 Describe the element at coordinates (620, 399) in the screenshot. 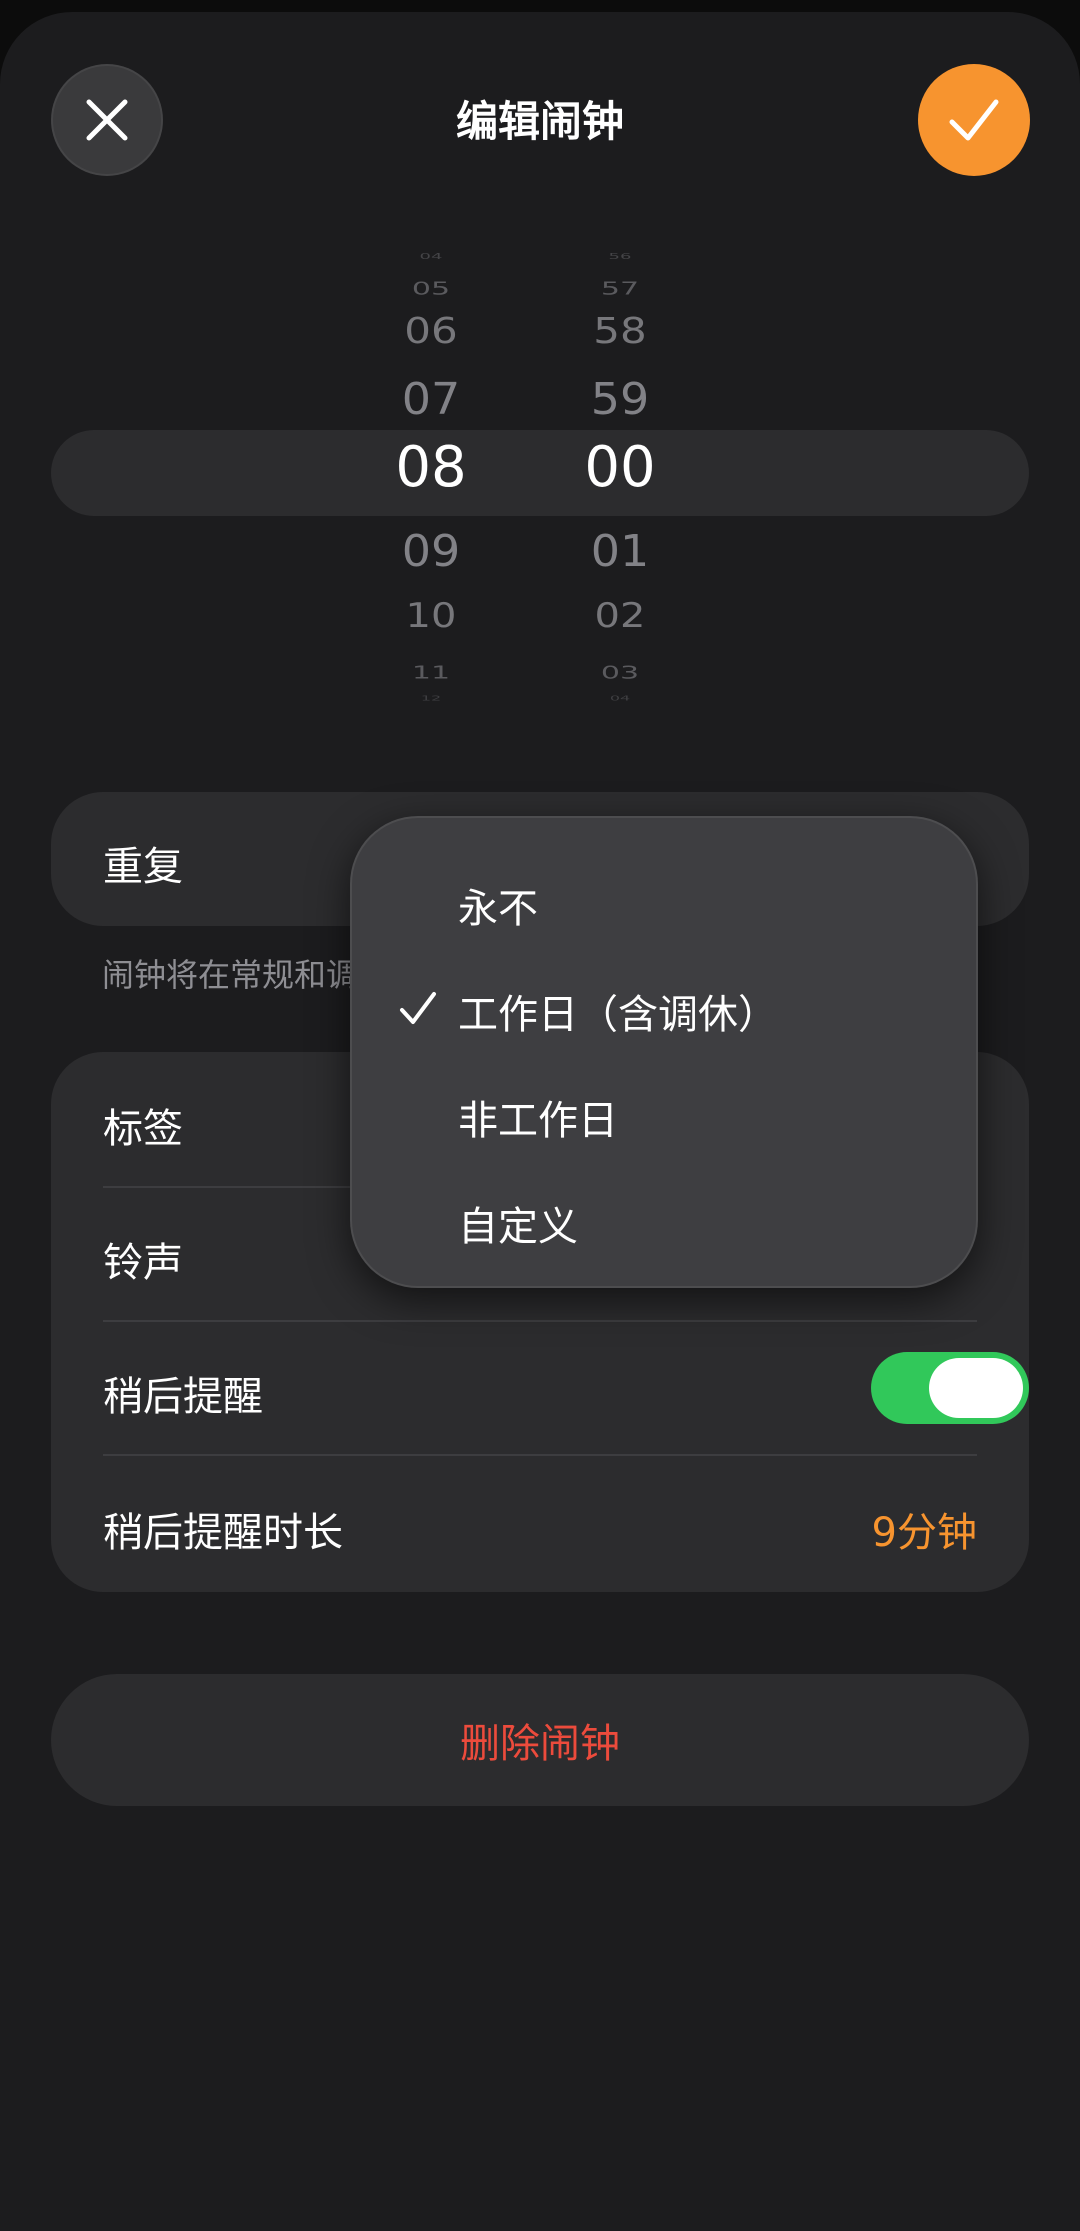

I see `minute-option: 59` at that location.